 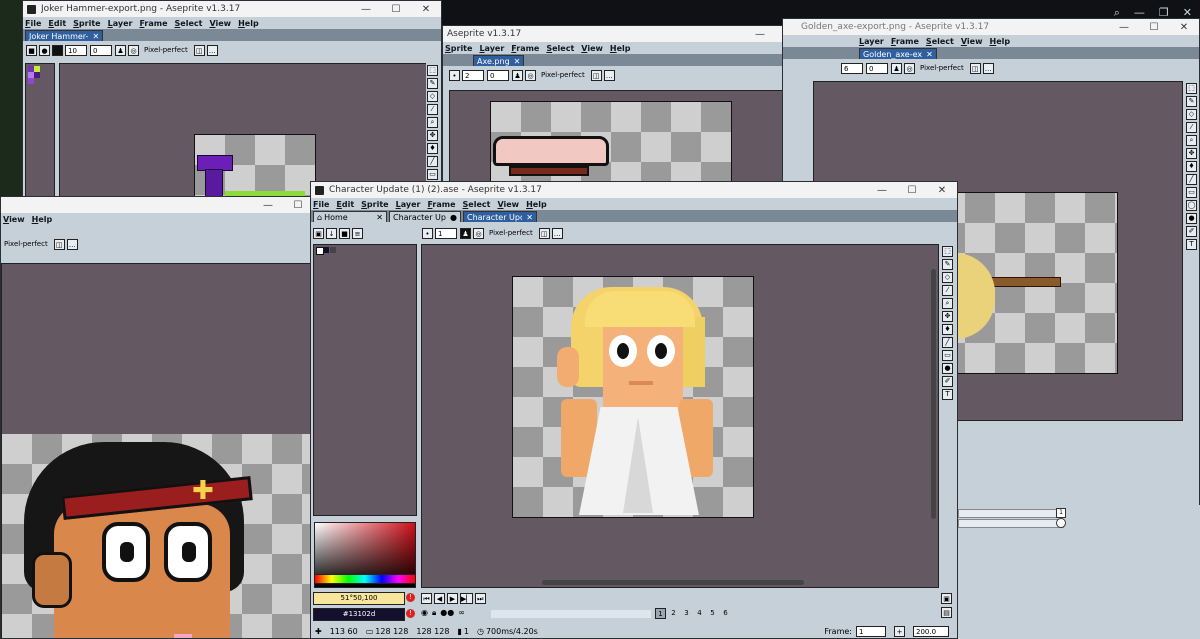 I want to click on bg-warning-icon: !, so click(x=410, y=613).